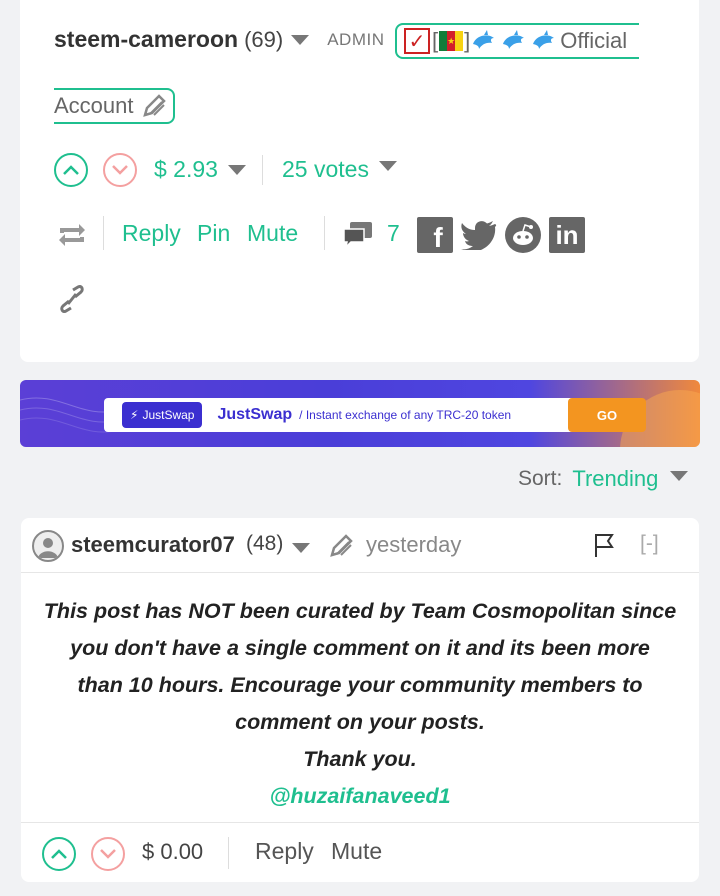  Describe the element at coordinates (540, 478) in the screenshot. I see `sort-label: Sort:` at that location.